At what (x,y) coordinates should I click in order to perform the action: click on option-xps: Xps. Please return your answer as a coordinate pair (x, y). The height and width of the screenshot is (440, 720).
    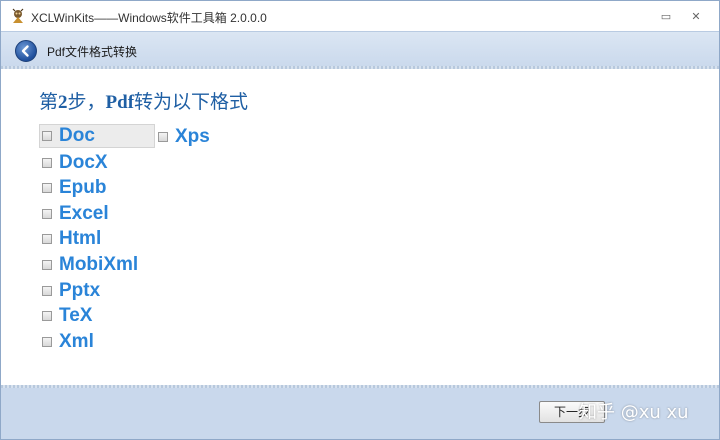
    Looking at the image, I should click on (183, 137).